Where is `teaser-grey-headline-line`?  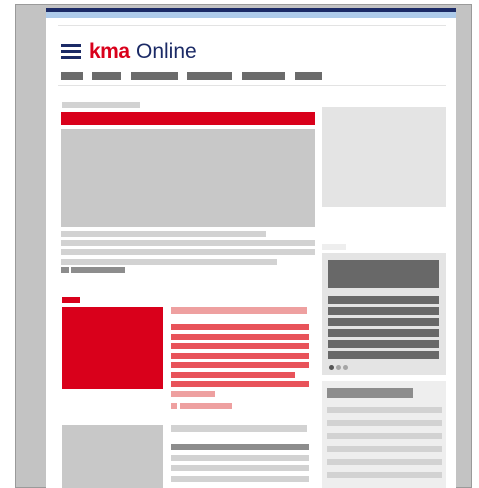
teaser-grey-headline-line is located at coordinates (240, 447).